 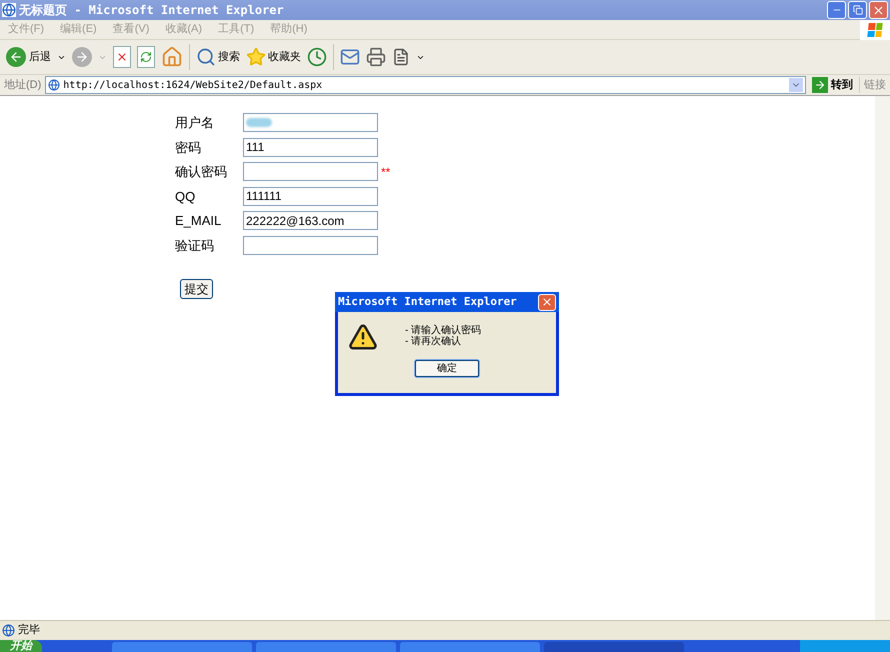 What do you see at coordinates (172, 57) in the screenshot?
I see `home-icon` at bounding box center [172, 57].